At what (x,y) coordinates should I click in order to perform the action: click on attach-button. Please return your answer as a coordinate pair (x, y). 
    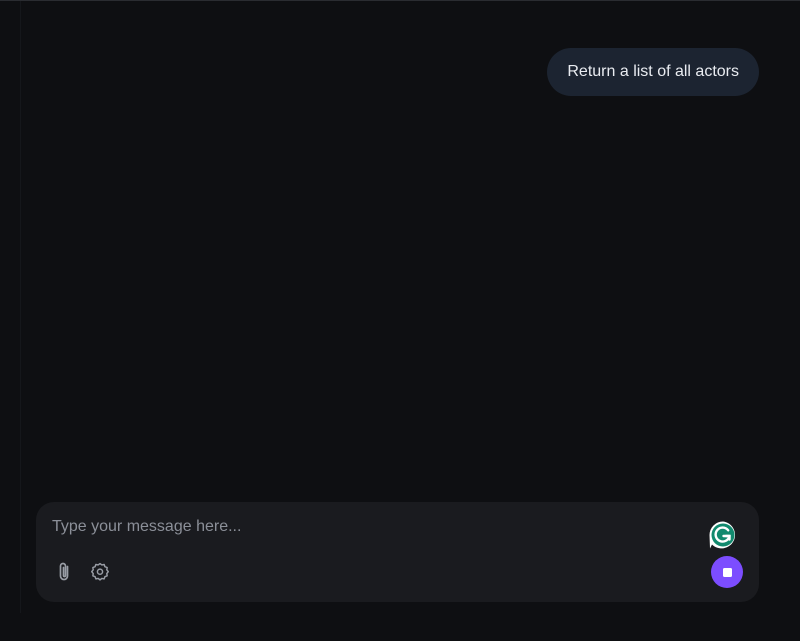
    Looking at the image, I should click on (64, 572).